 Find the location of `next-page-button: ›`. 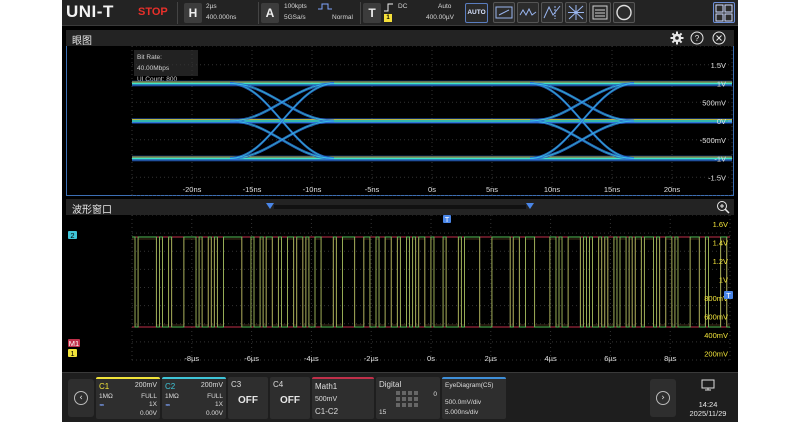

next-page-button: › is located at coordinates (663, 398).